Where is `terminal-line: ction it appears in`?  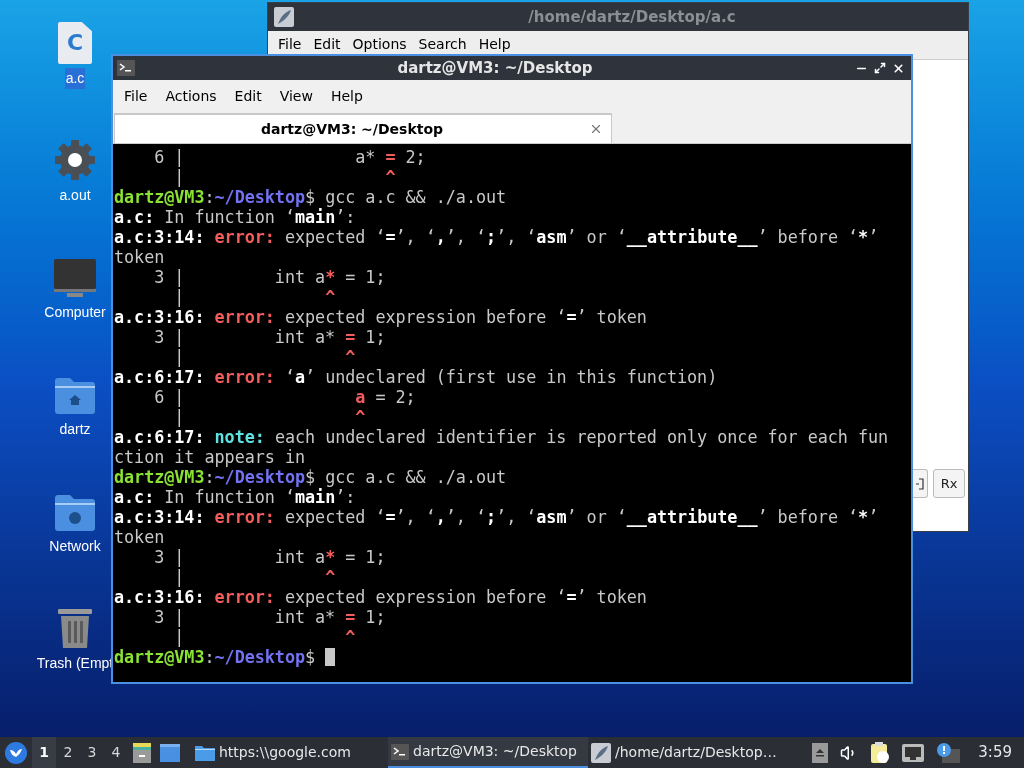
terminal-line: ction it appears in is located at coordinates (209, 457).